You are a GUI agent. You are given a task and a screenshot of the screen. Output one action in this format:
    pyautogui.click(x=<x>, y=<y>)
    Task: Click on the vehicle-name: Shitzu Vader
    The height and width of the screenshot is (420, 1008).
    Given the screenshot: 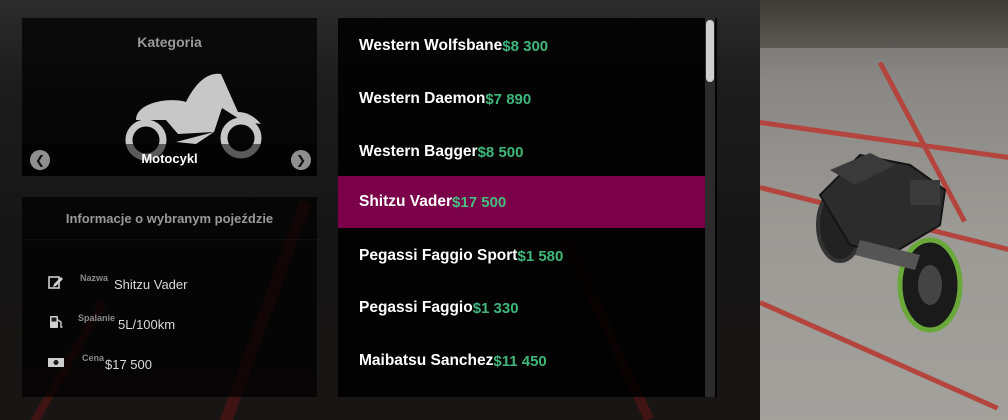 What is the action you would take?
    pyautogui.click(x=406, y=201)
    